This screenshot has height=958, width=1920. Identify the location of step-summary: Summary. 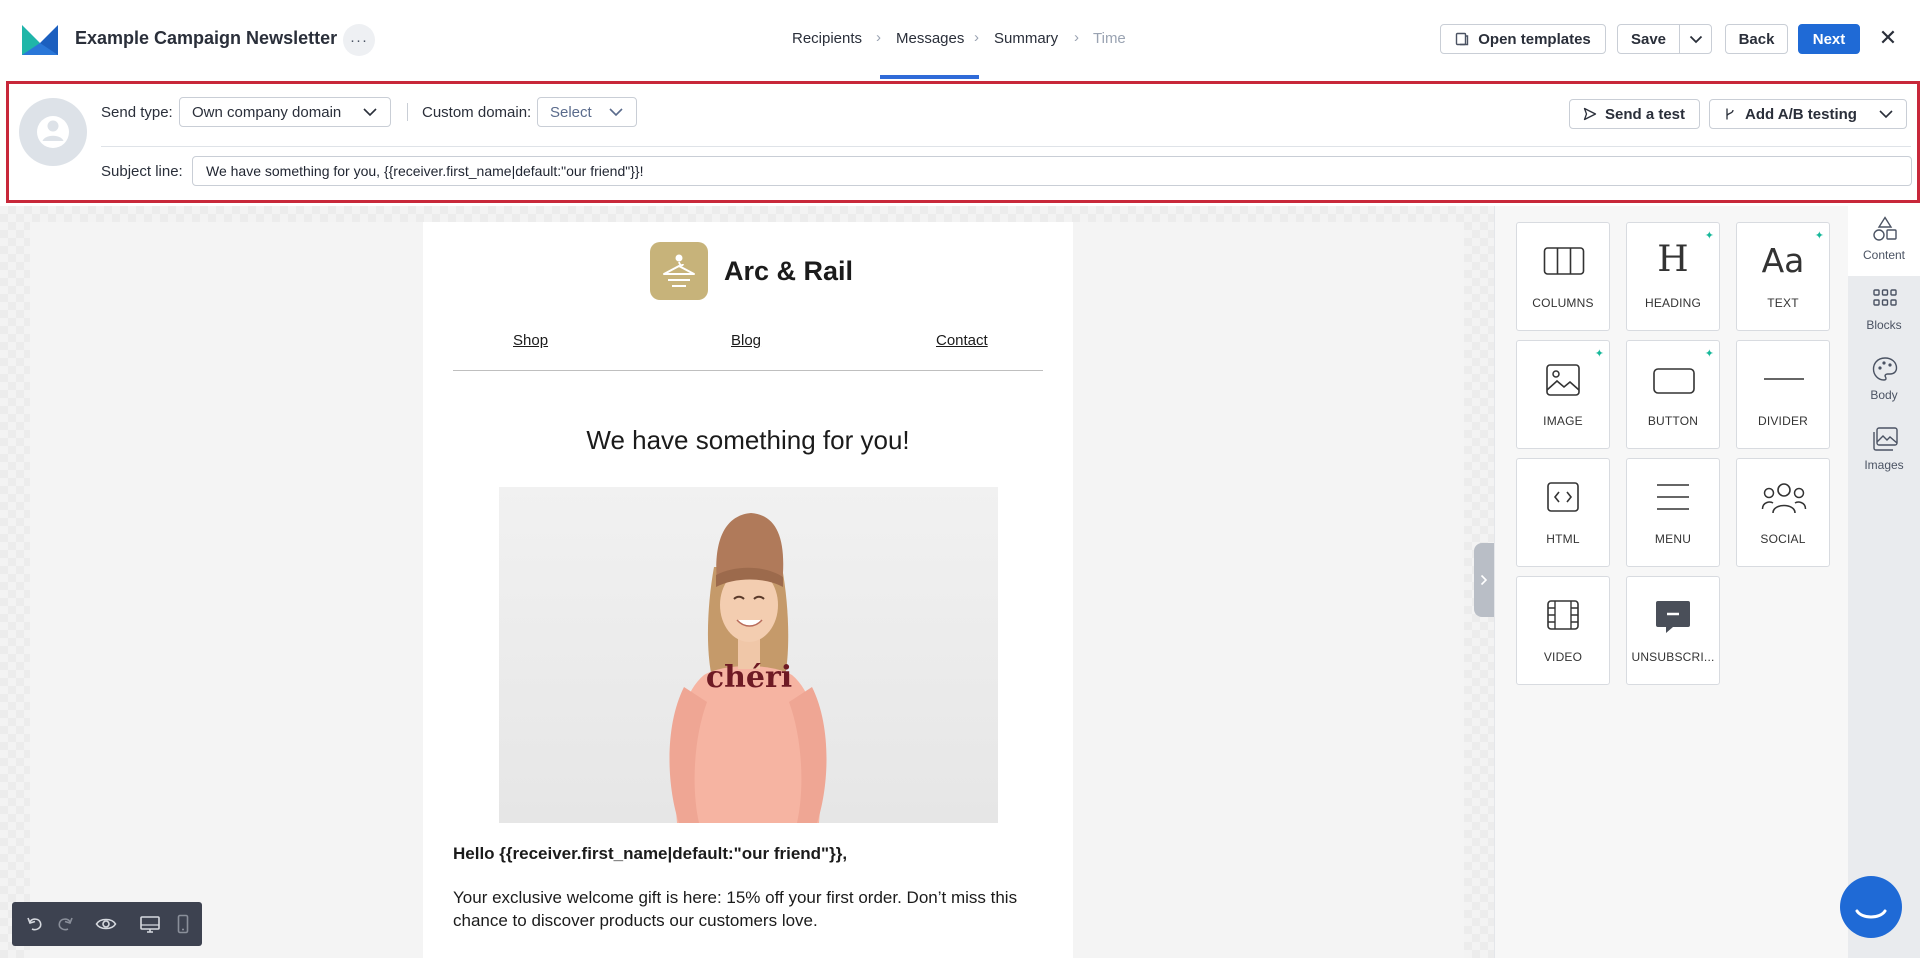
(1026, 38).